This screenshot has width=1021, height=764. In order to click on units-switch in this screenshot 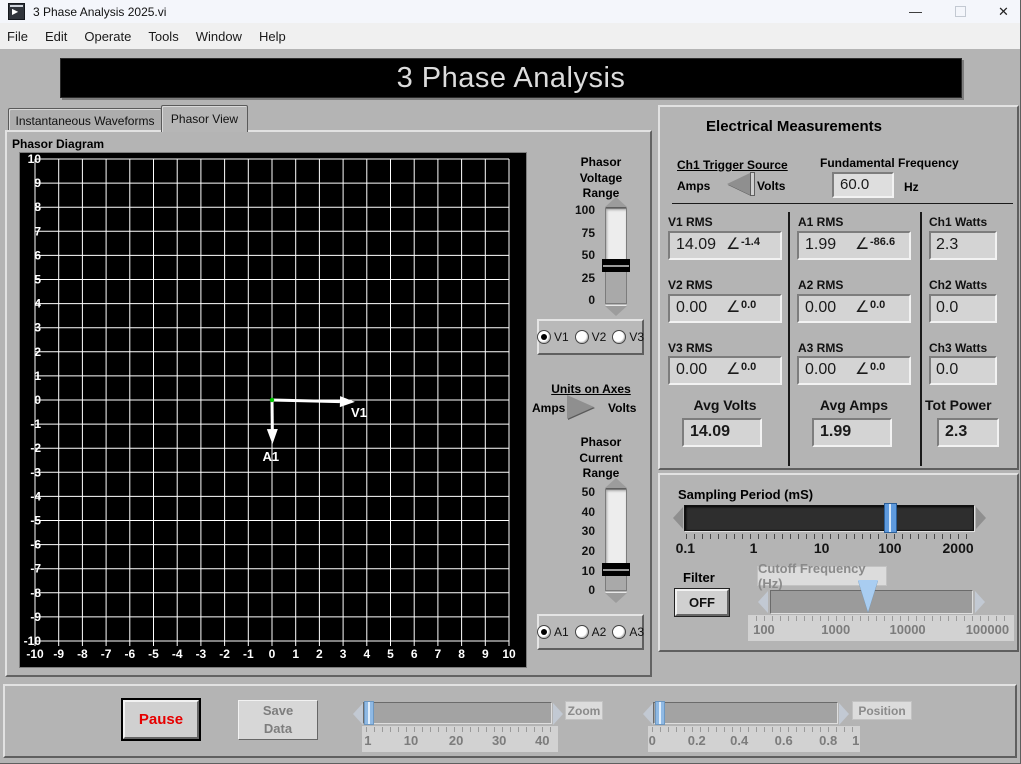, I will do `click(580, 407)`.